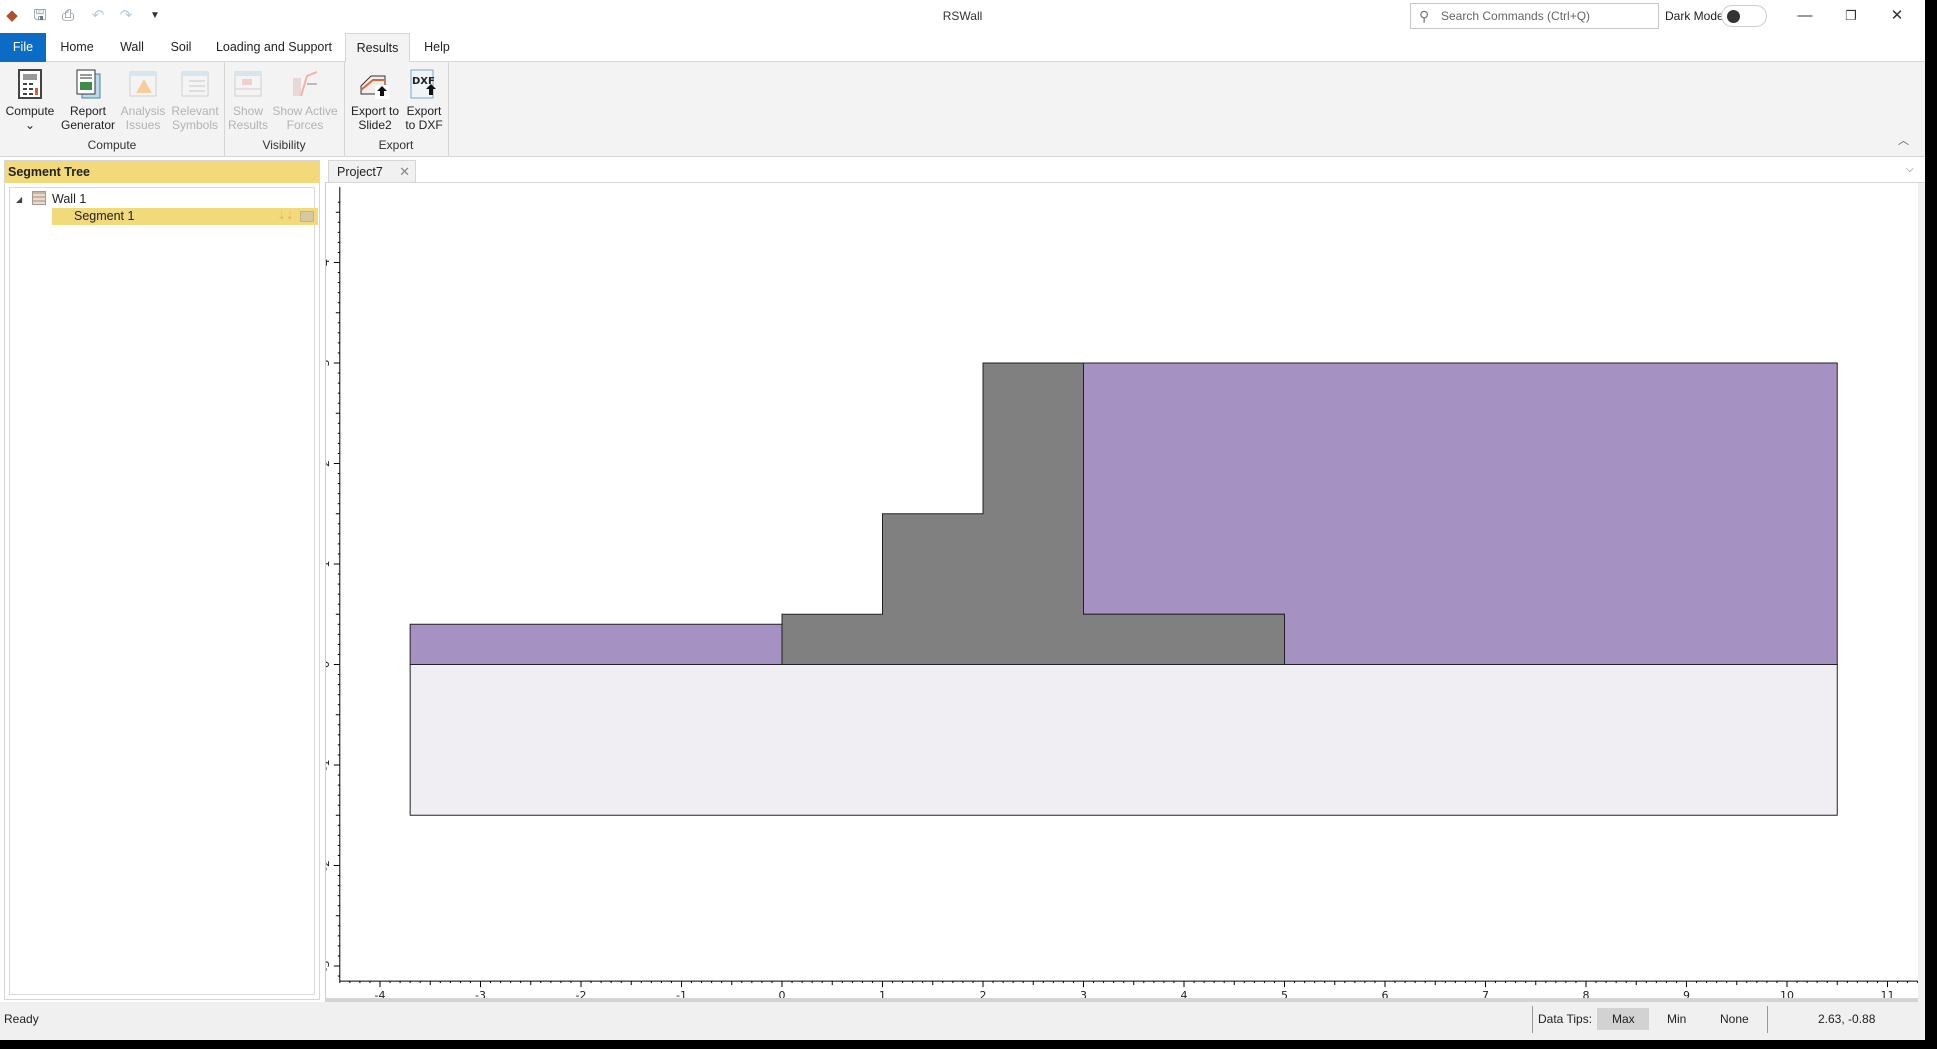 Image resolution: width=1937 pixels, height=1049 pixels. I want to click on group-label-compute: Compute, so click(112, 145).